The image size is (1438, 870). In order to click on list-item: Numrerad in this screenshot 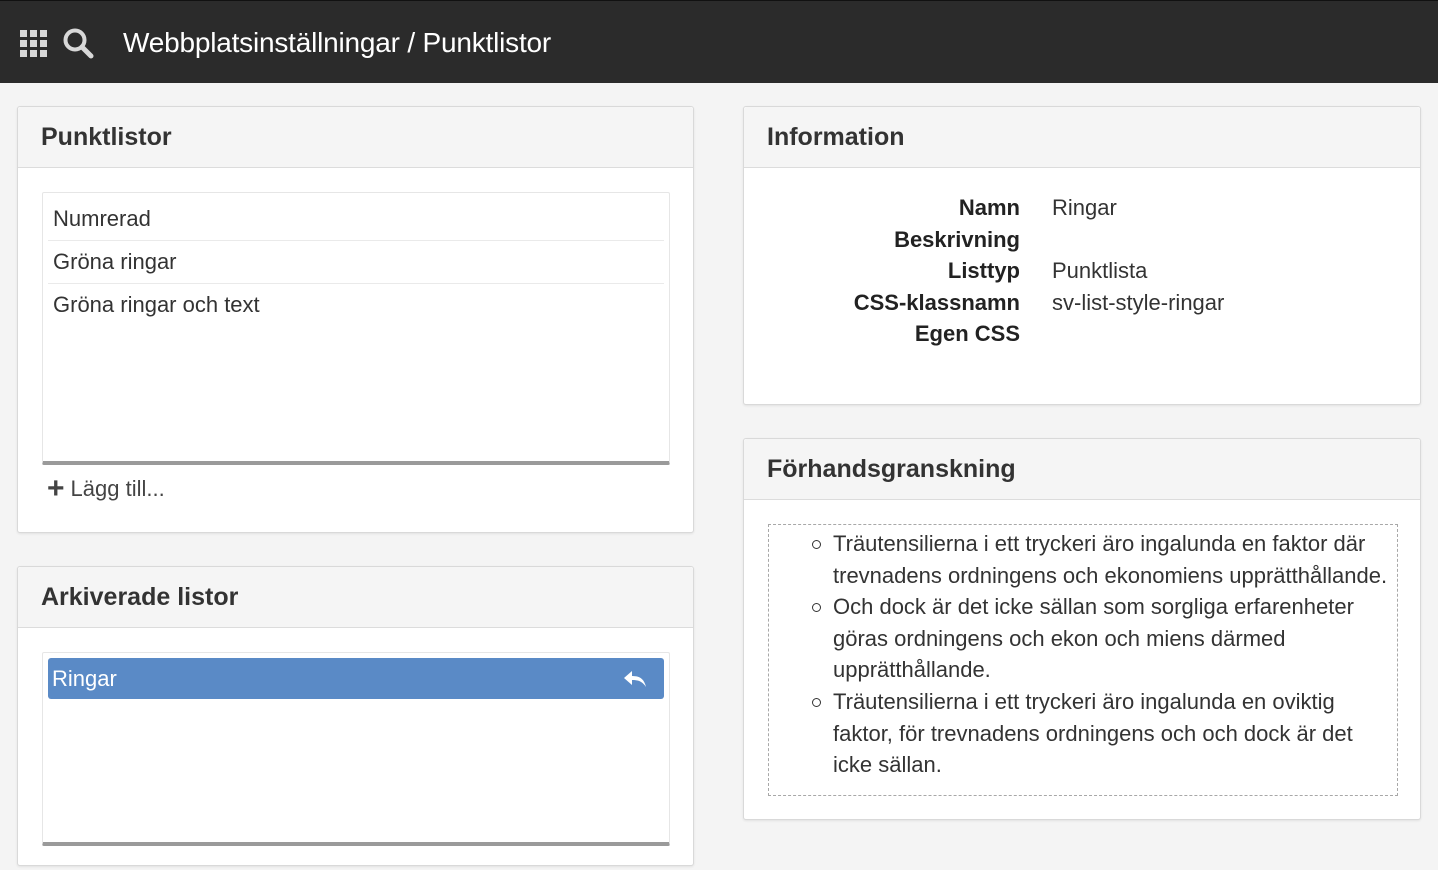, I will do `click(356, 219)`.